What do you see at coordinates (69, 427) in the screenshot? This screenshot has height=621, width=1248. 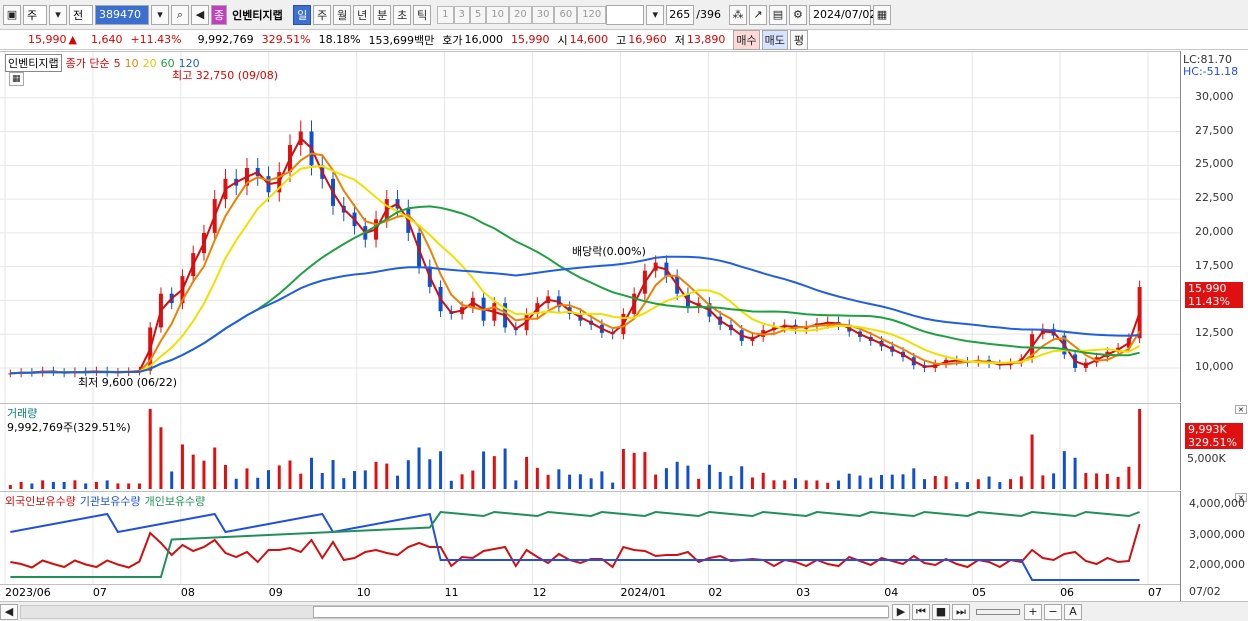 I see `volume-value-text: 9,992,769주(329.51%)` at bounding box center [69, 427].